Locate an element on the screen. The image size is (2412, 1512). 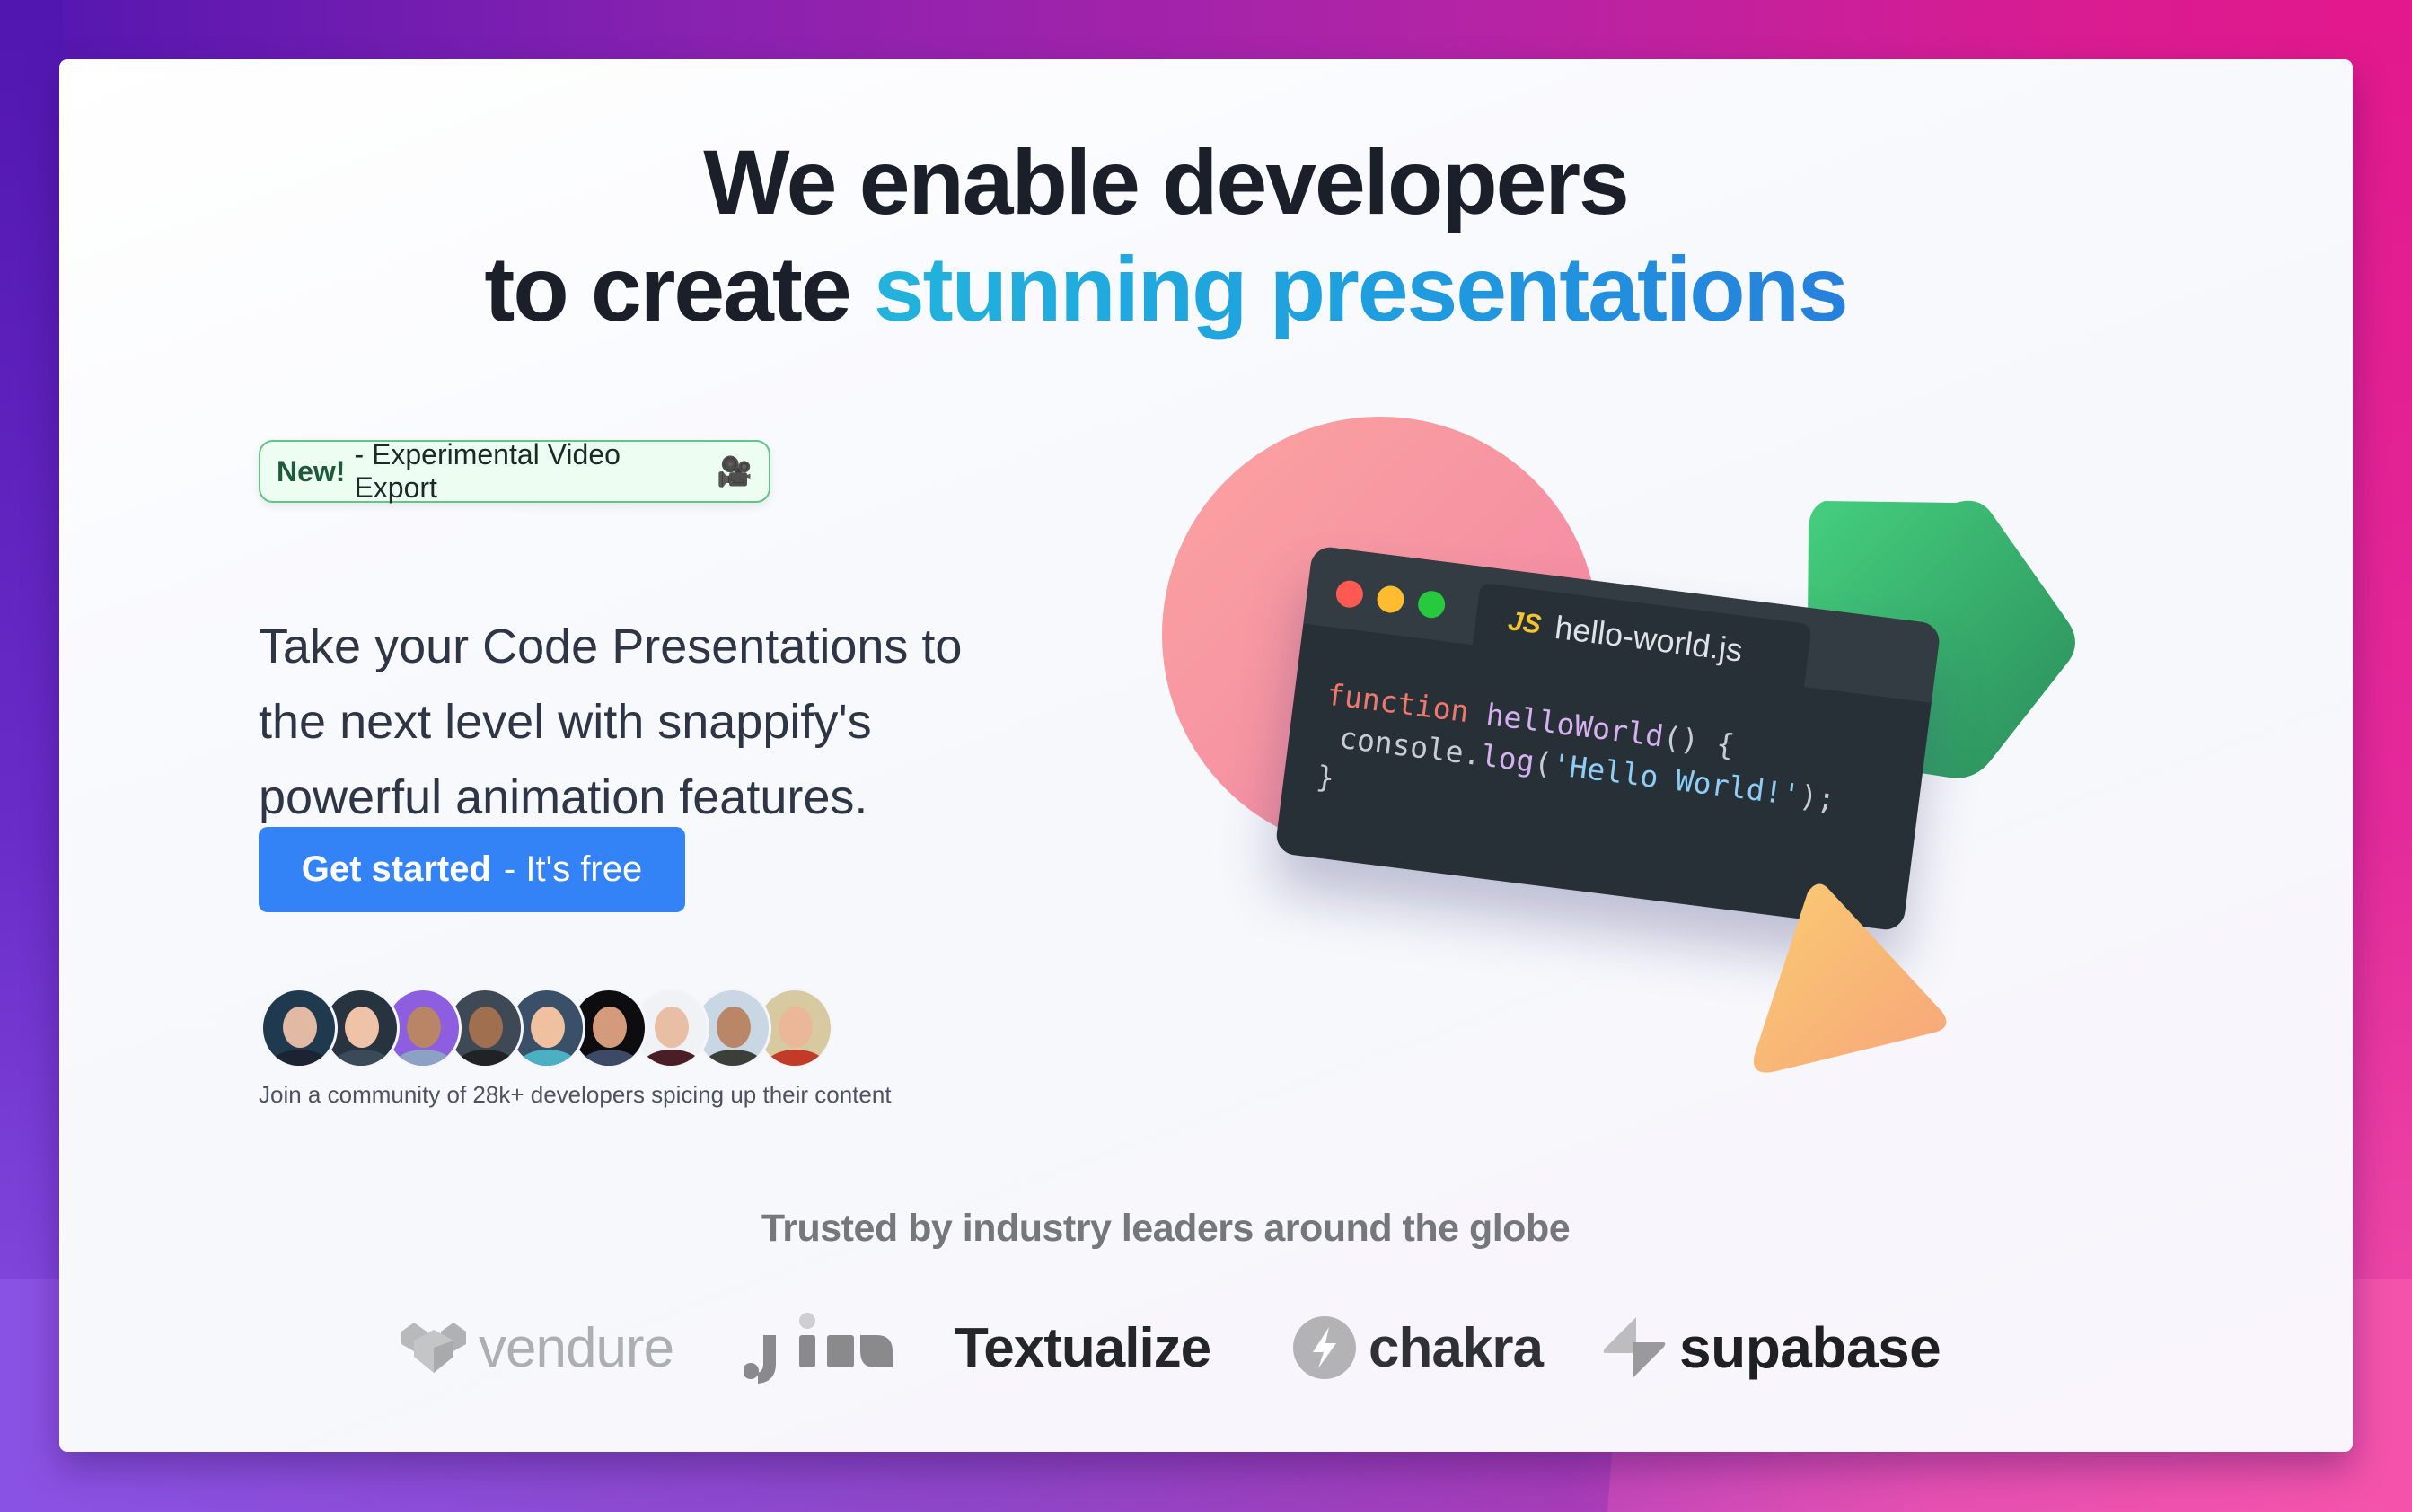
vendure-icon is located at coordinates (434, 1348).